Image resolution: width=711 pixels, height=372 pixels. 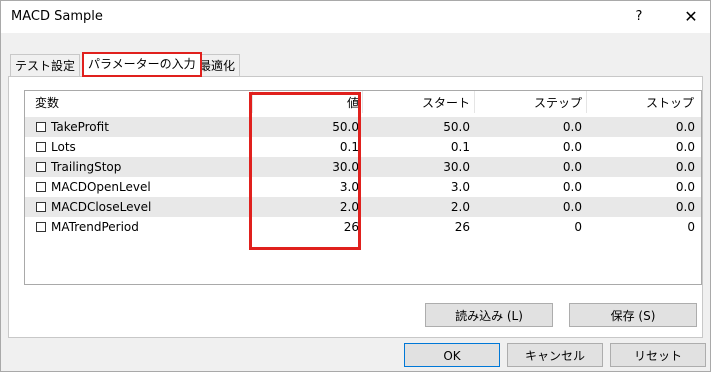 I want to click on help-button: ?, so click(x=639, y=17).